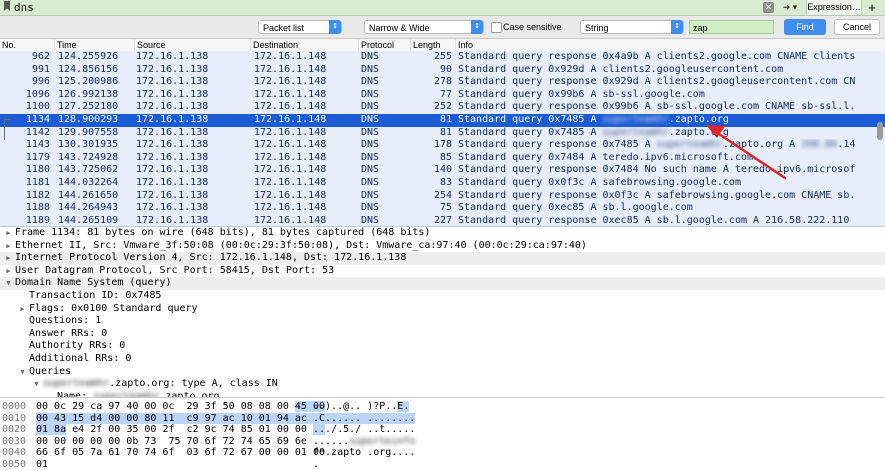 The width and height of the screenshot is (885, 470). I want to click on packet-length: 254, so click(431, 196).